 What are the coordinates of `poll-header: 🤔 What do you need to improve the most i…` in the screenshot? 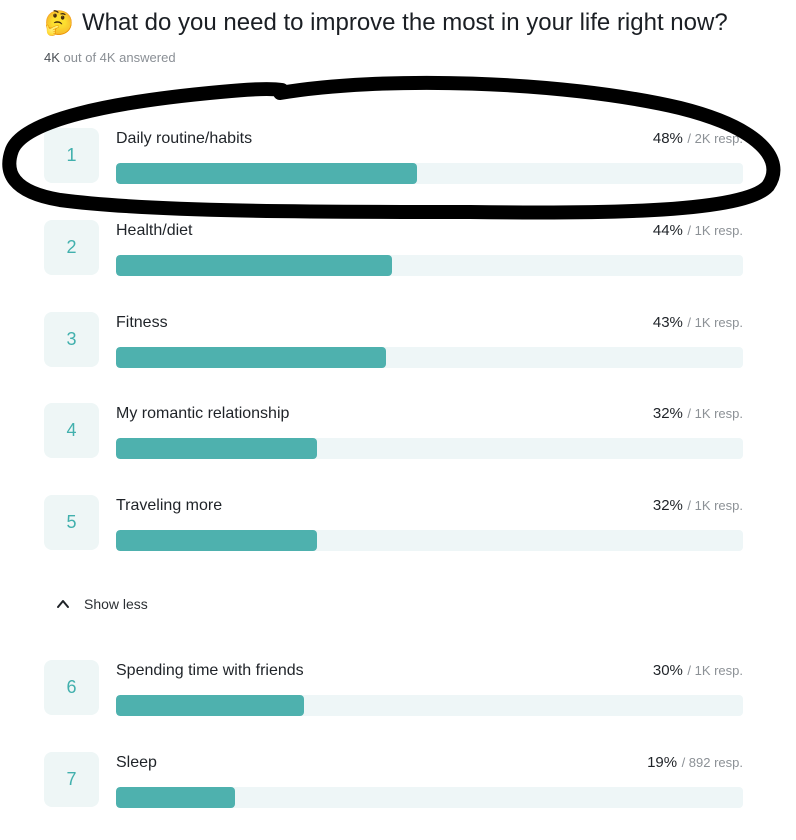 It's located at (386, 23).